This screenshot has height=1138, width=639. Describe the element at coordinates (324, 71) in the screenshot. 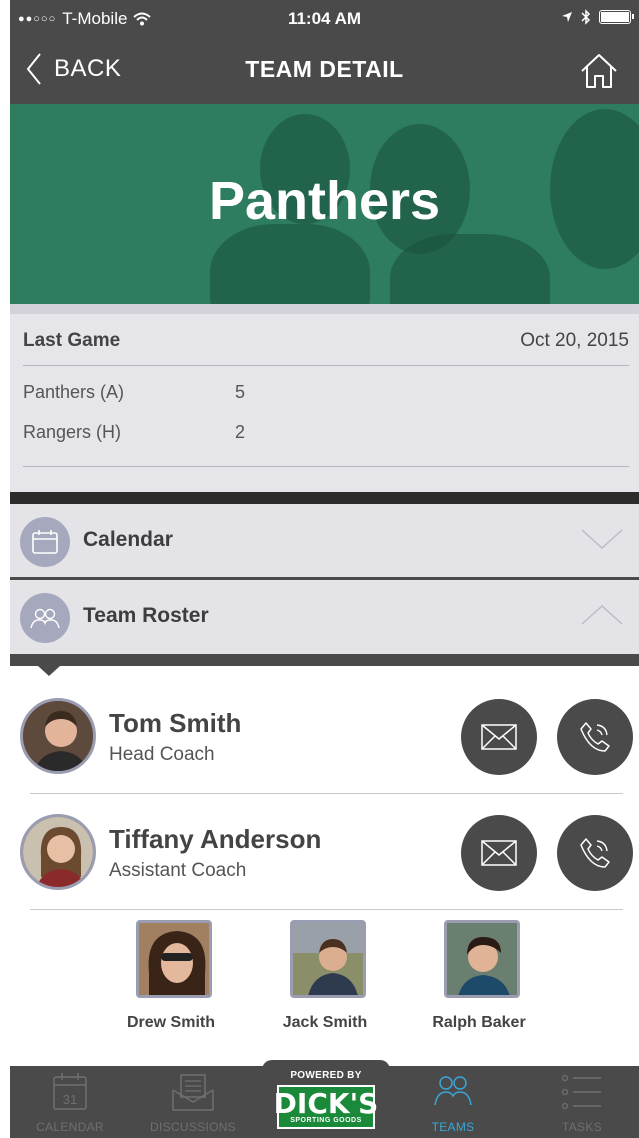

I see `nav-bar: BACK TEAM DETAIL` at that location.